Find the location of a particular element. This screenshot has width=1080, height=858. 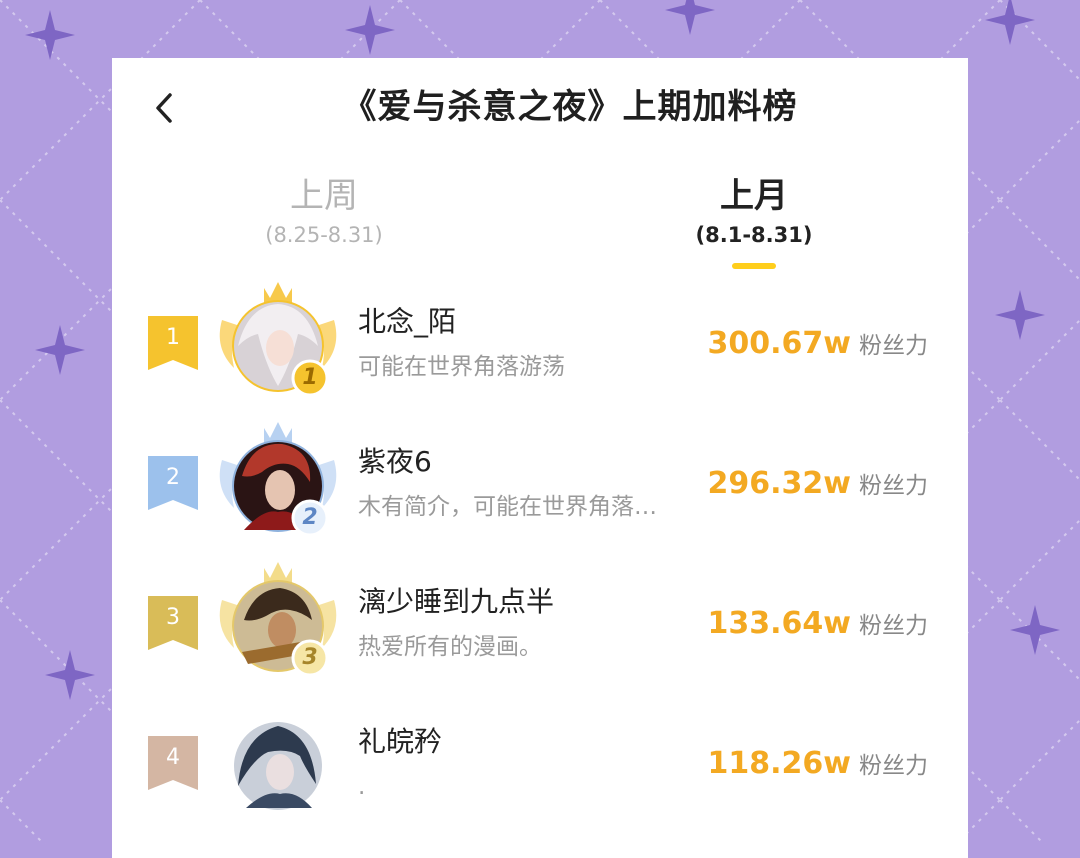

fan-power-score: 296.32w 粉丝力 is located at coordinates (818, 486).